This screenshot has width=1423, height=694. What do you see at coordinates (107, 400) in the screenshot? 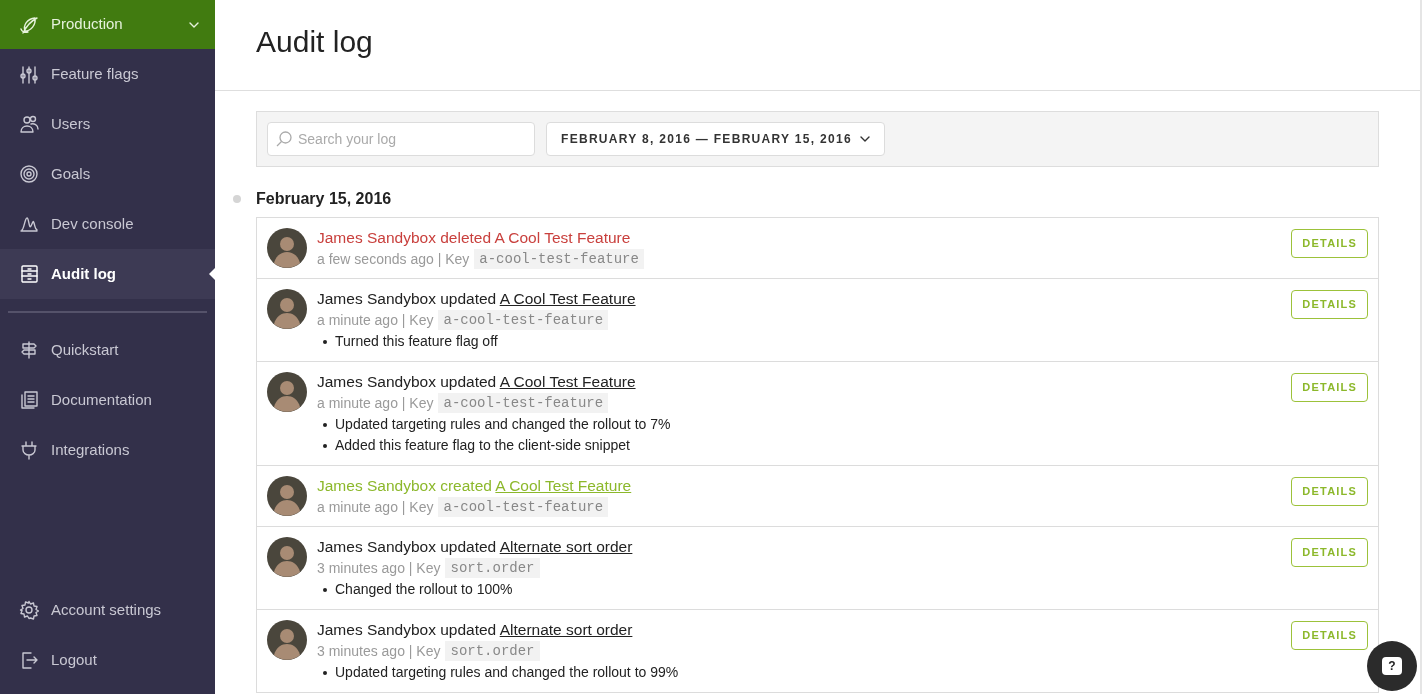
I see `sidebar-item: Documentation` at bounding box center [107, 400].